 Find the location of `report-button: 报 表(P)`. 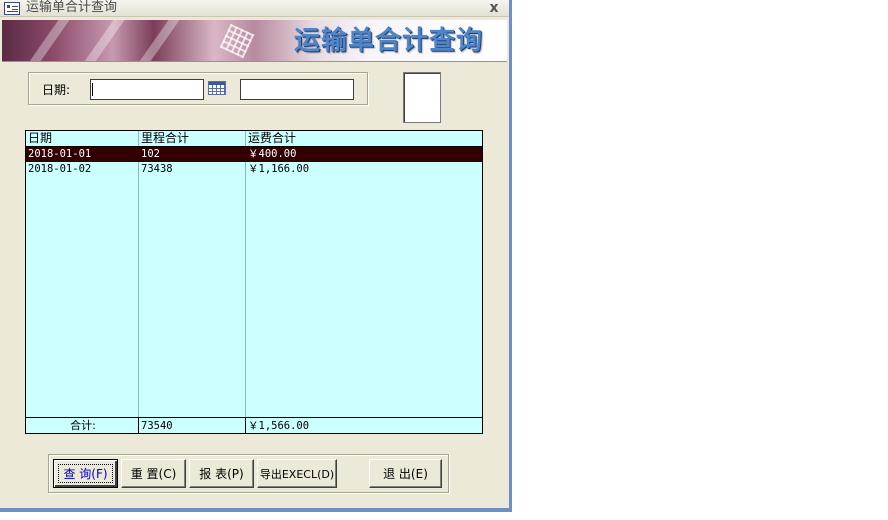

report-button: 报 表(P) is located at coordinates (221, 473).